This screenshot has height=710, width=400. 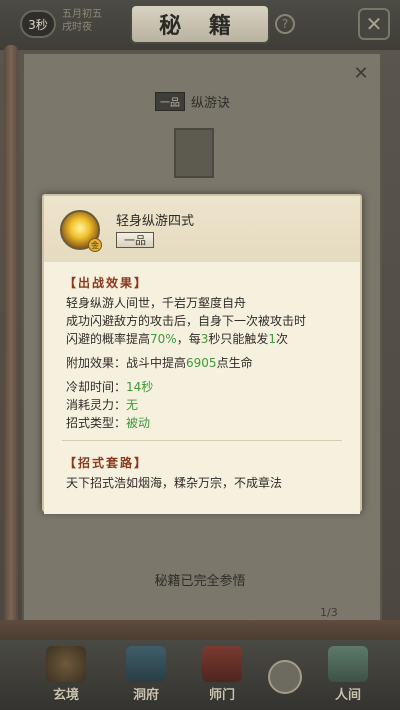 What do you see at coordinates (126, 363) in the screenshot?
I see `text-span: 附加效果：战斗中提高` at bounding box center [126, 363].